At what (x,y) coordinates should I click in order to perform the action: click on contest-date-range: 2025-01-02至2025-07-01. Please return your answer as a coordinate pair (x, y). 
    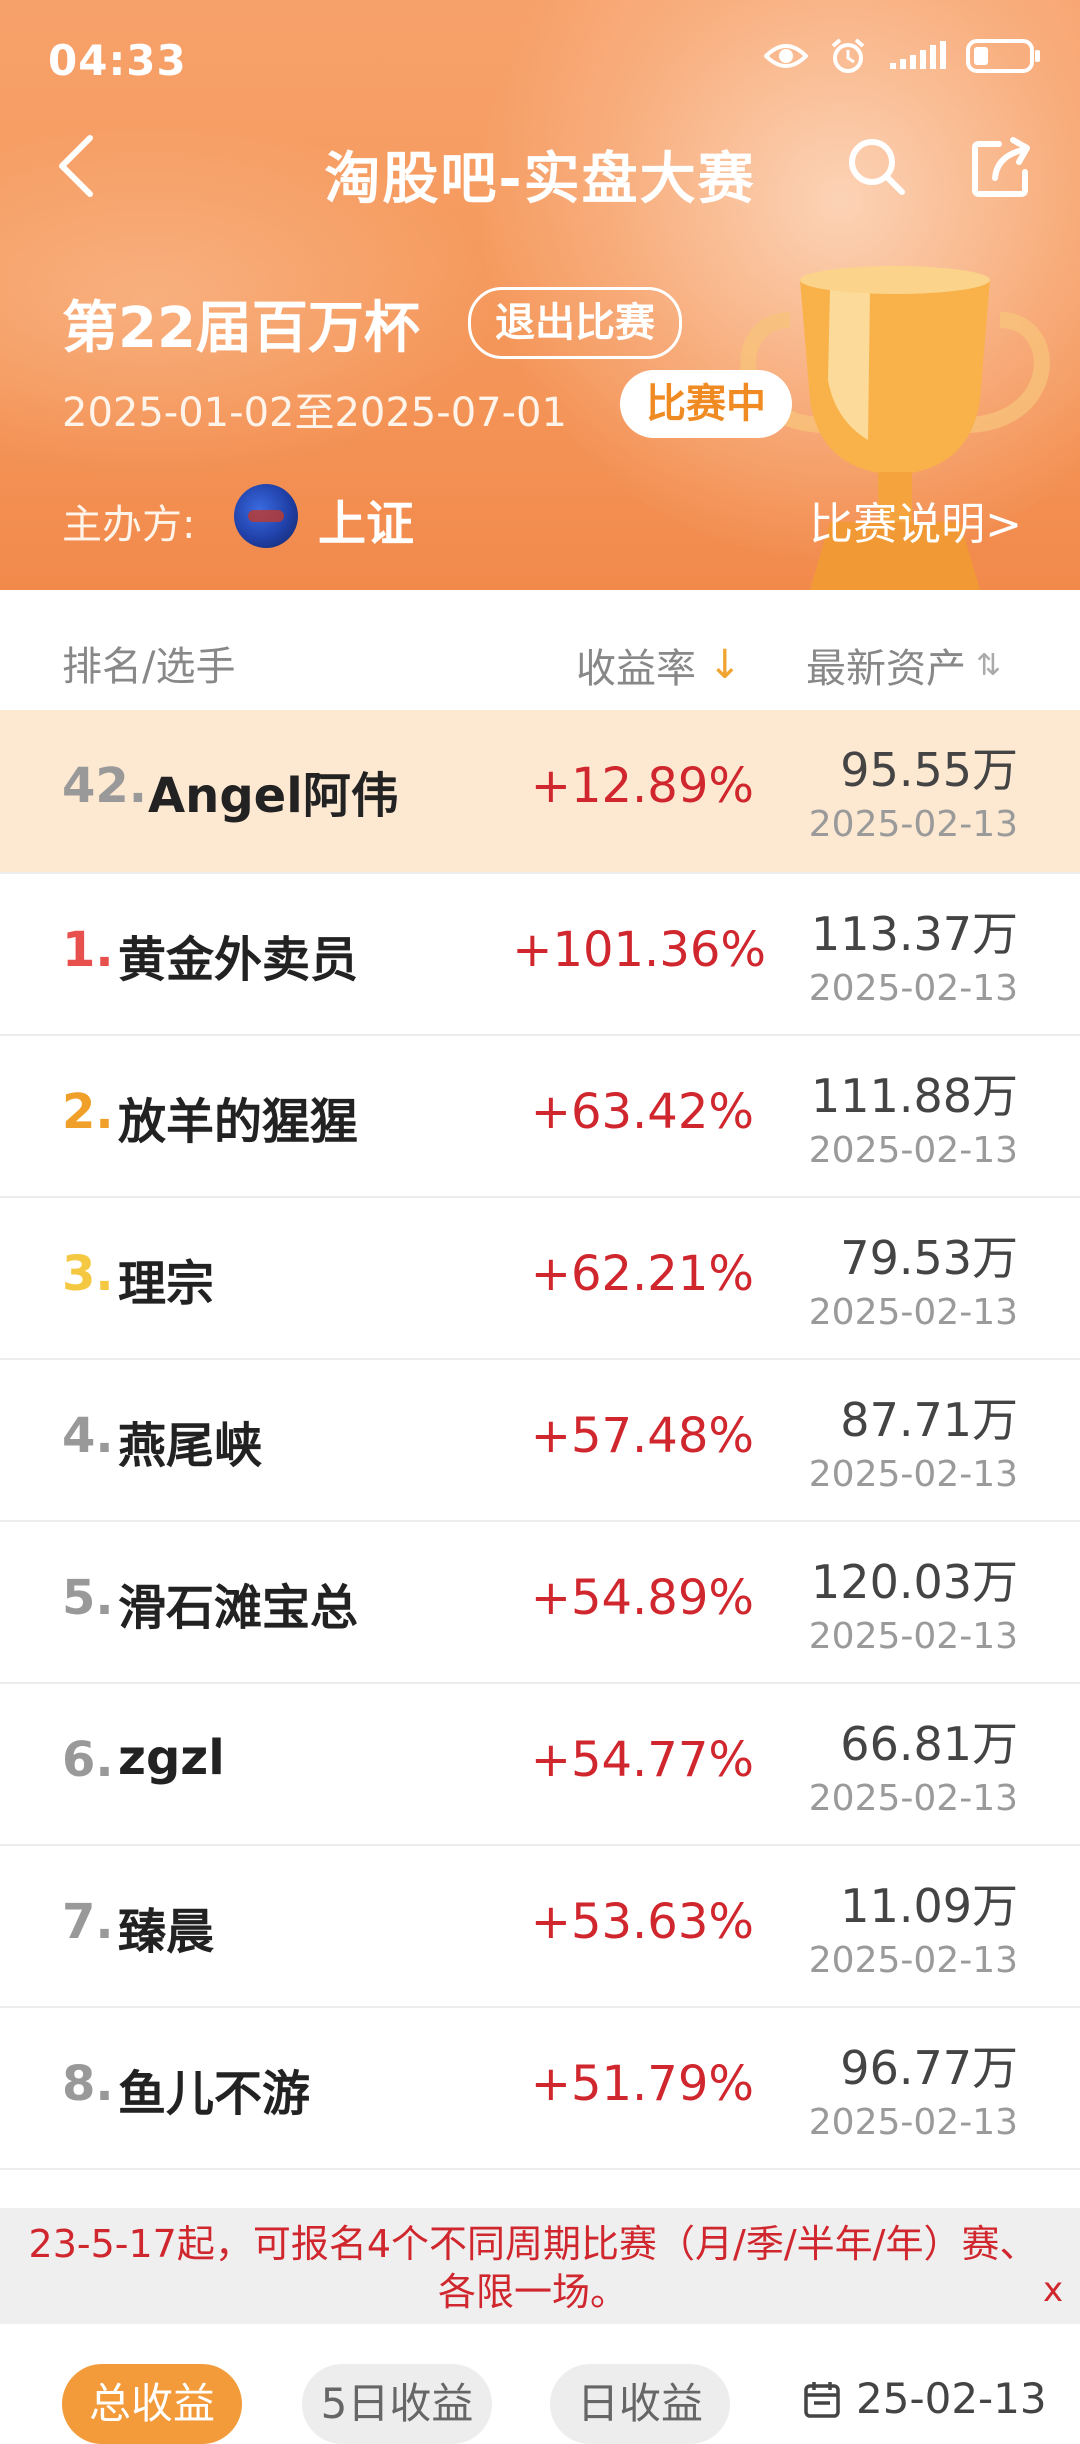
    Looking at the image, I should click on (314, 413).